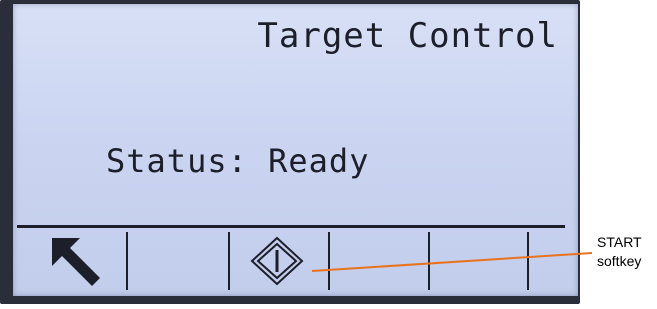 The width and height of the screenshot is (657, 309). What do you see at coordinates (619, 261) in the screenshot?
I see `callout-label-softkey: softkey` at bounding box center [619, 261].